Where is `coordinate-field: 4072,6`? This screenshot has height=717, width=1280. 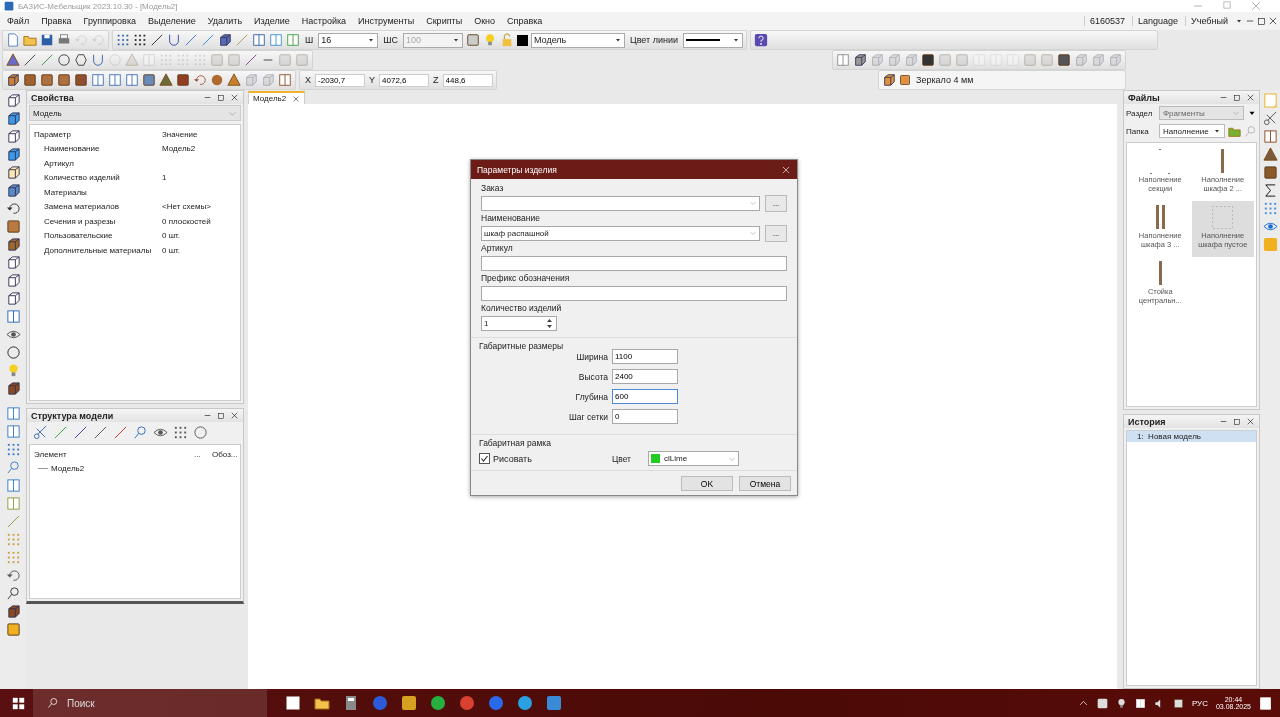
coordinate-field: 4072,6 is located at coordinates (404, 80).